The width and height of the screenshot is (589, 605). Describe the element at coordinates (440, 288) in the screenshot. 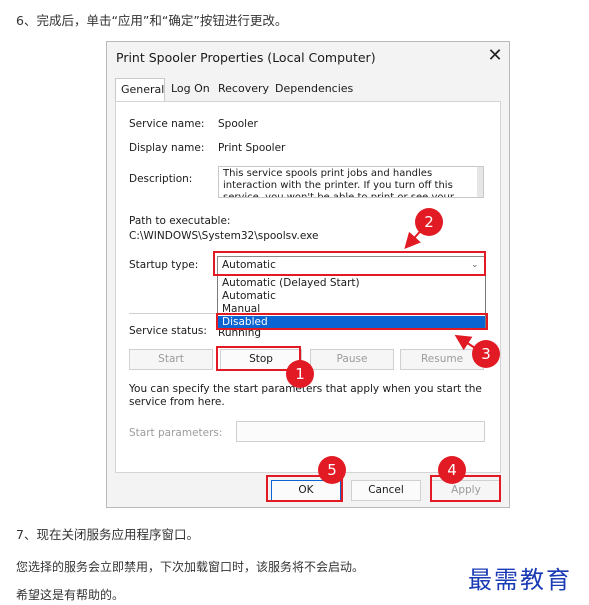

I see `callout-arrows` at that location.